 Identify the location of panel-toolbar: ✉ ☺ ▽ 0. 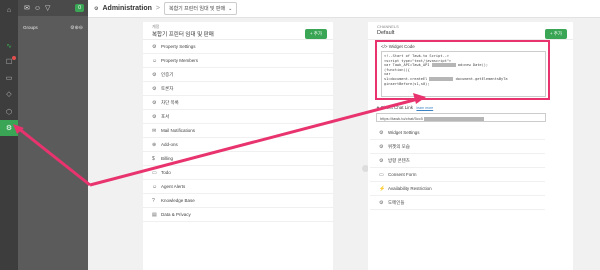
(53, 8).